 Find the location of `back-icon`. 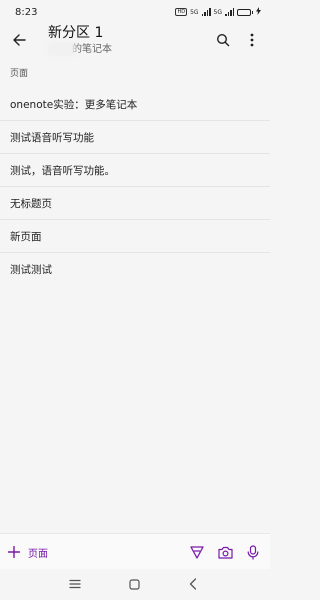

back-icon is located at coordinates (193, 584).